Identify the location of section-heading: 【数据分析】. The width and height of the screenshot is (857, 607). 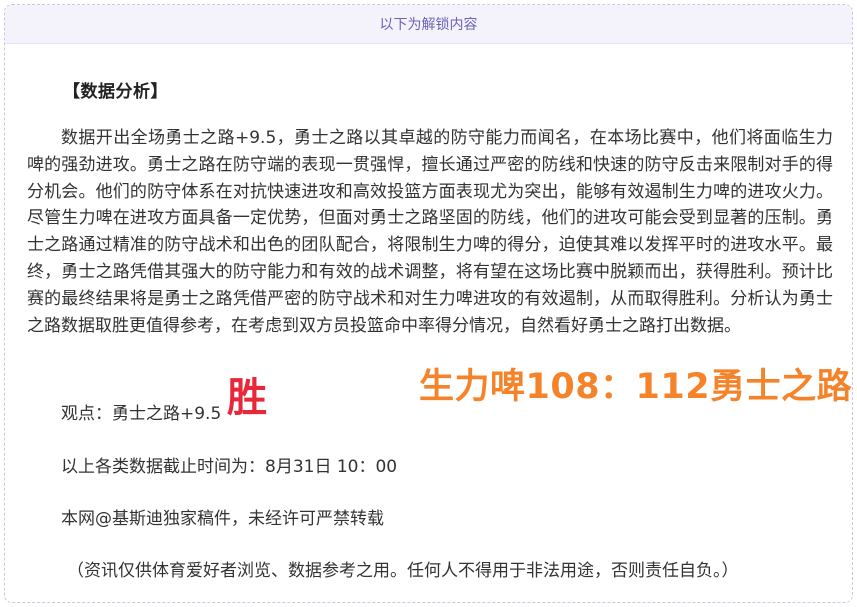
(115, 92).